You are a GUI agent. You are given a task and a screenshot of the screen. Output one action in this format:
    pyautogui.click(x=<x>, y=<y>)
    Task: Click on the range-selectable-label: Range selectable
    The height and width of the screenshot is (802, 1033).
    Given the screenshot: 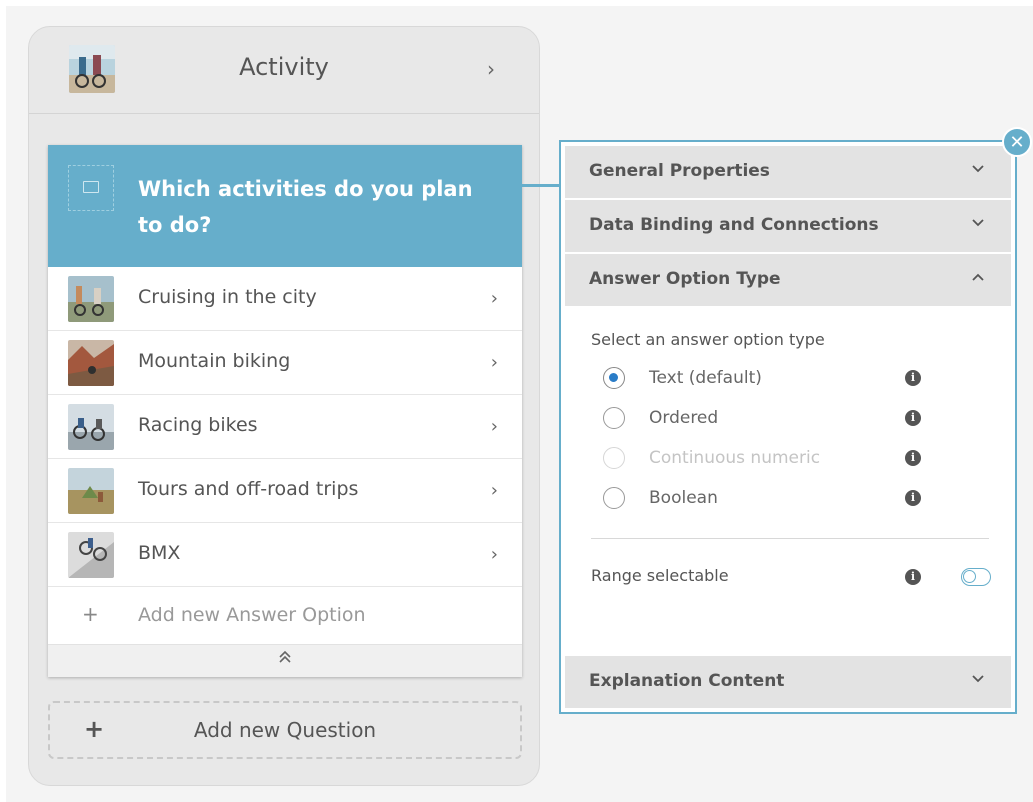 What is the action you would take?
    pyautogui.click(x=660, y=575)
    